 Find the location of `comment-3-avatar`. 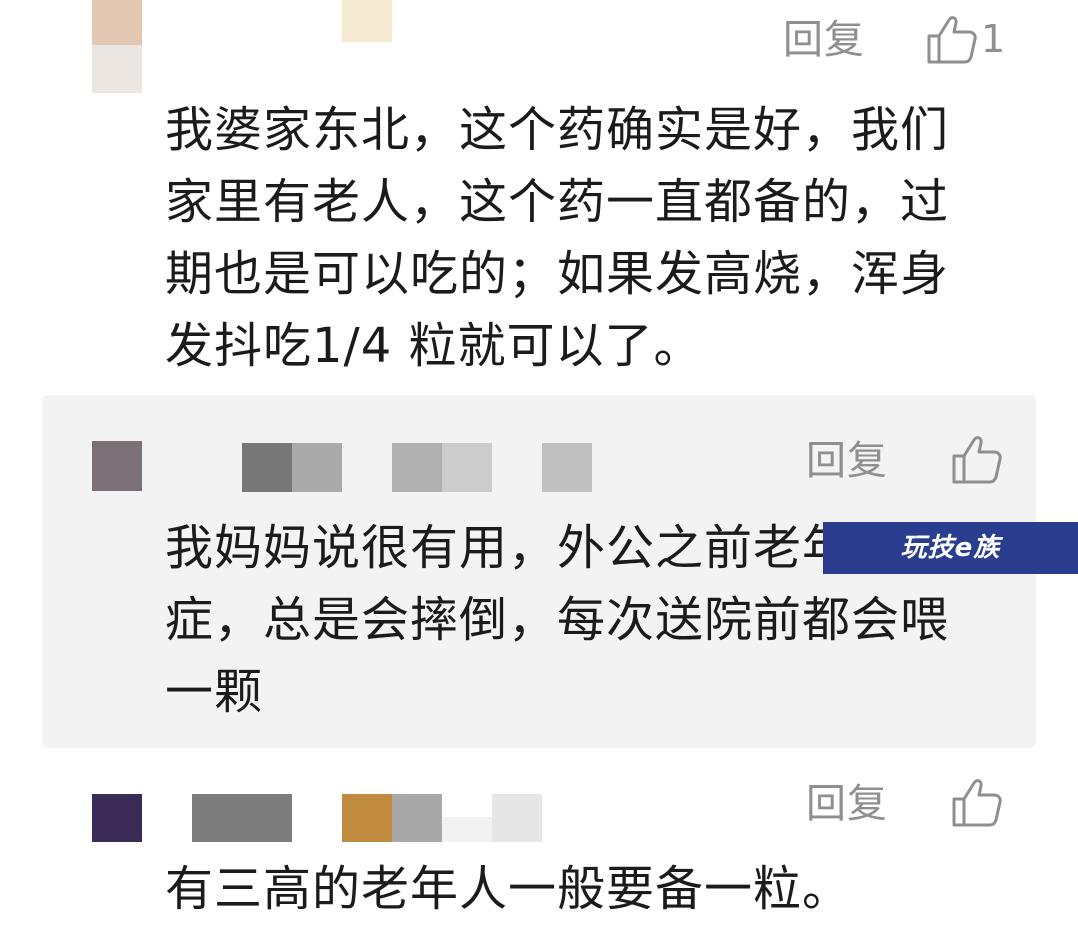

comment-3-avatar is located at coordinates (117, 818).